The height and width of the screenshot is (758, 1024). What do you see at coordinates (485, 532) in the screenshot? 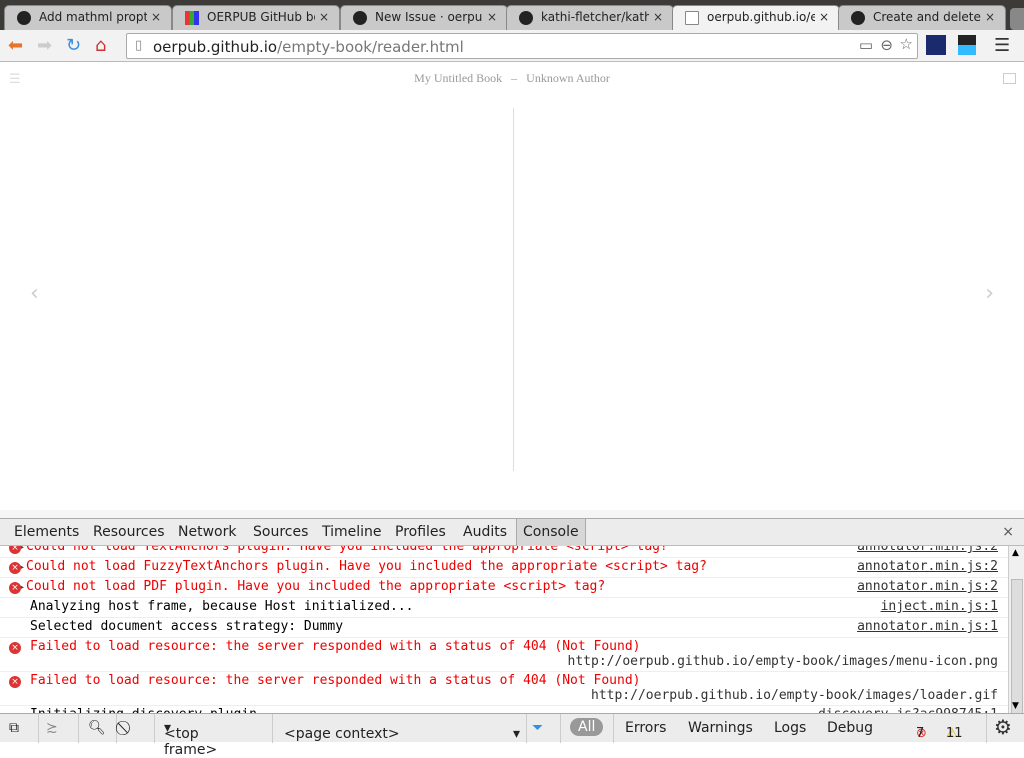
I see `tab-audits: Audits` at bounding box center [485, 532].